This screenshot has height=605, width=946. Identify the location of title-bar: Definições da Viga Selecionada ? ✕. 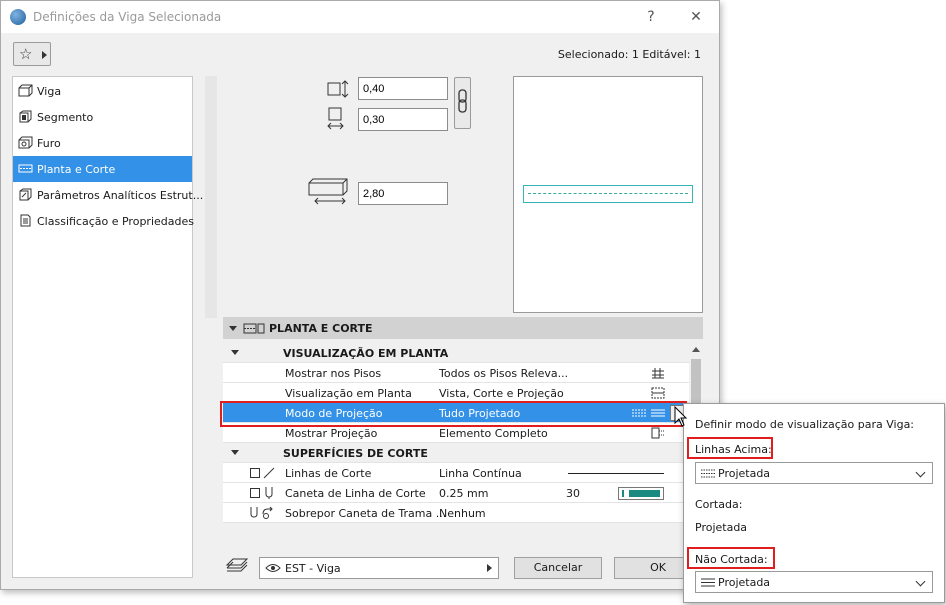
(360, 17).